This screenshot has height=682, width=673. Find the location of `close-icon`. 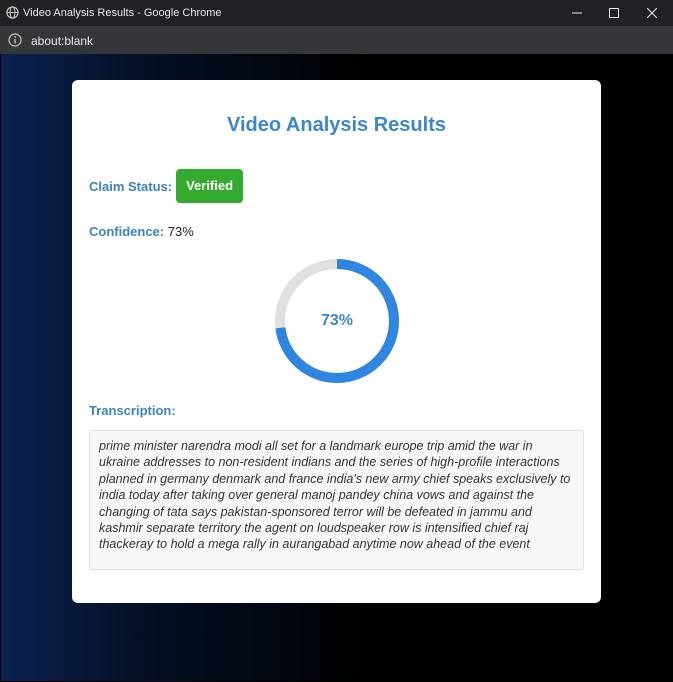

close-icon is located at coordinates (652, 13).